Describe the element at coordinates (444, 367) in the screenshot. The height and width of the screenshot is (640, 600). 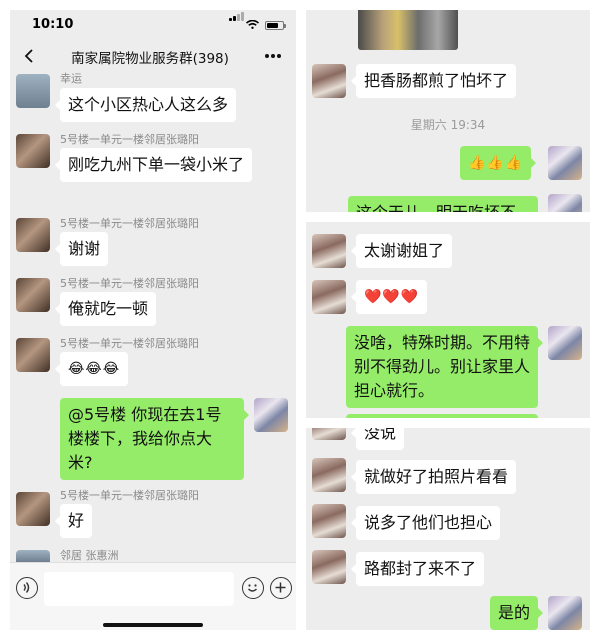
I see `my-message-bubble: 没啥，特殊时期。不用特别不得劲儿。别让家里人担心就行。` at that location.